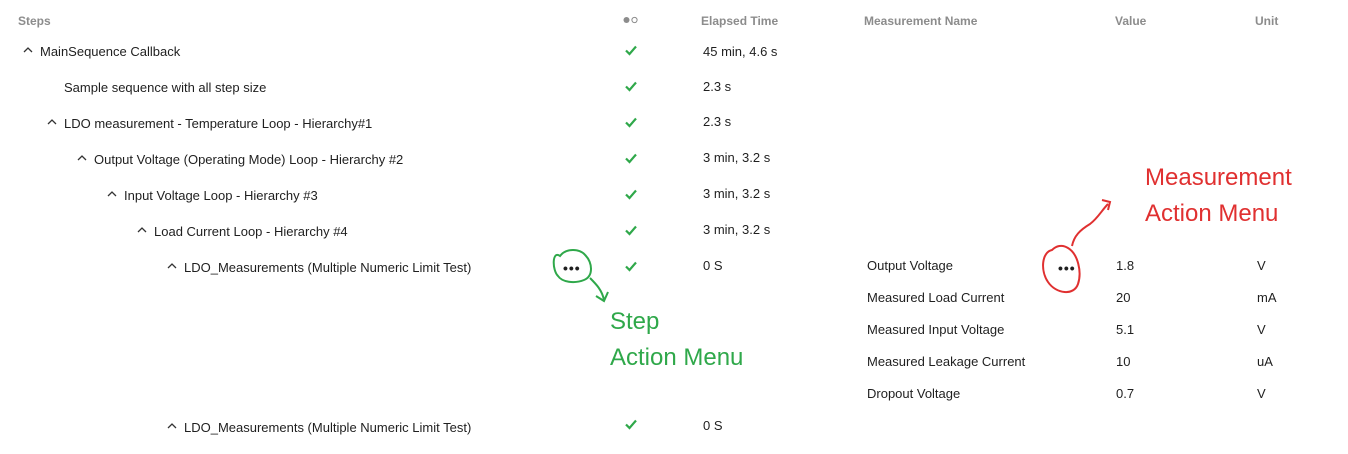 The height and width of the screenshot is (454, 1348). What do you see at coordinates (165, 87) in the screenshot?
I see `step-label: Sample sequence with all step size` at bounding box center [165, 87].